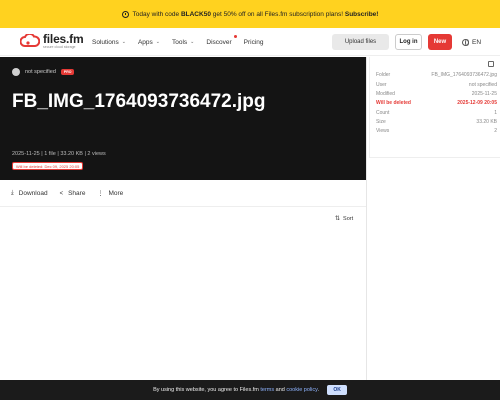 Image resolution: width=500 pixels, height=400 pixels. Describe the element at coordinates (381, 85) in the screenshot. I see `detail-key: User` at that location.